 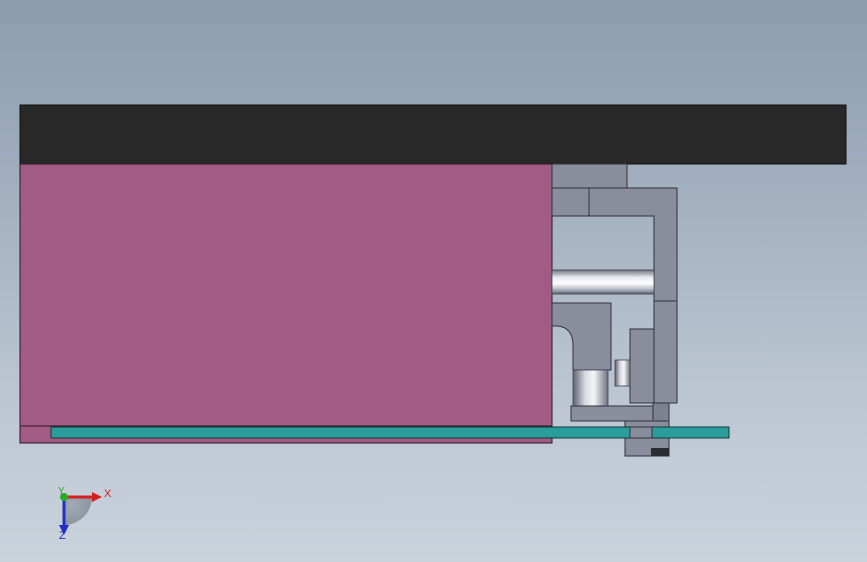 I want to click on bracket-lower-block, so click(x=642, y=366).